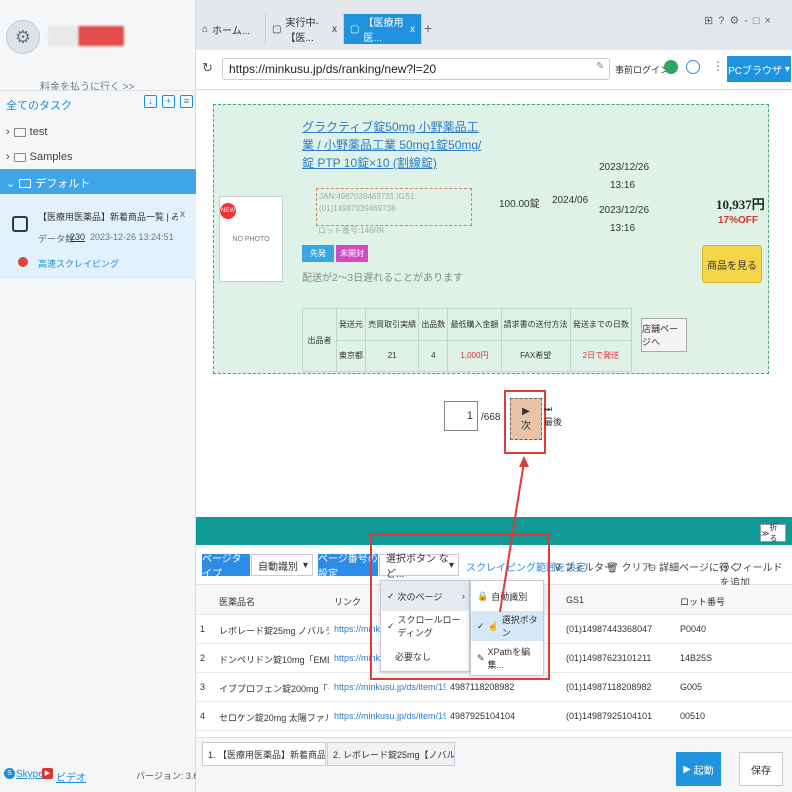  I want to click on clear-button: 🗑 クリア, so click(628, 566).